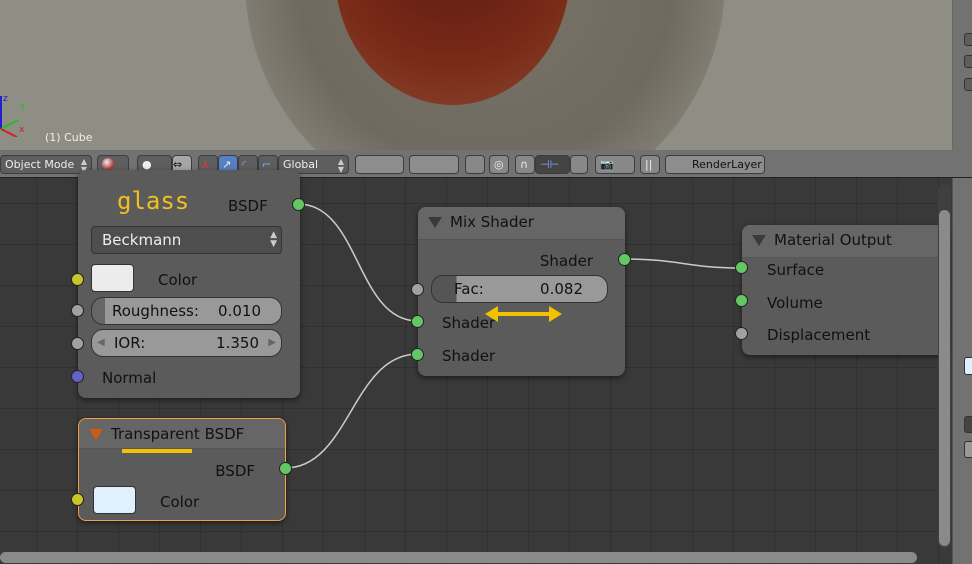  What do you see at coordinates (458, 557) in the screenshot?
I see `horizontal-scrollbar` at bounding box center [458, 557].